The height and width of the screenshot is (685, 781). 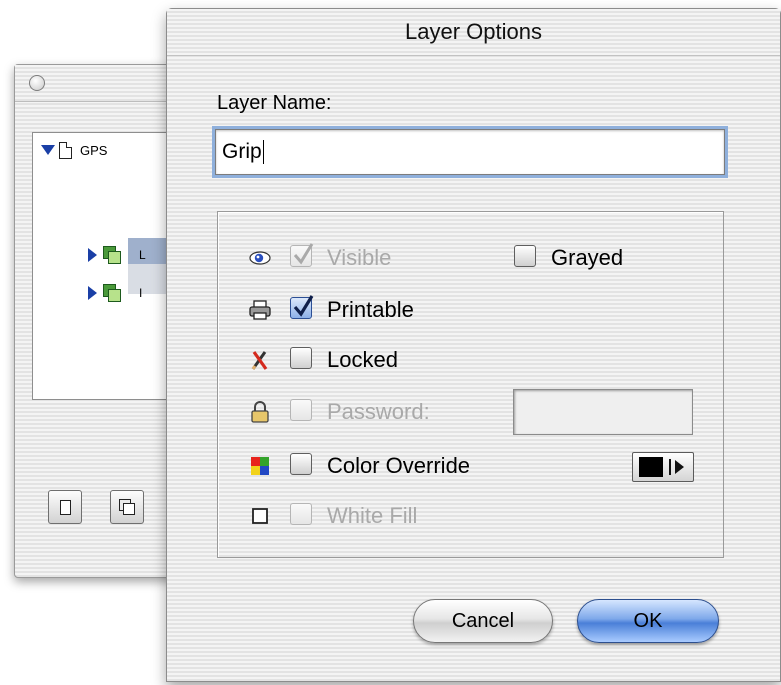 I want to click on grayed-checkbox, so click(x=525, y=256).